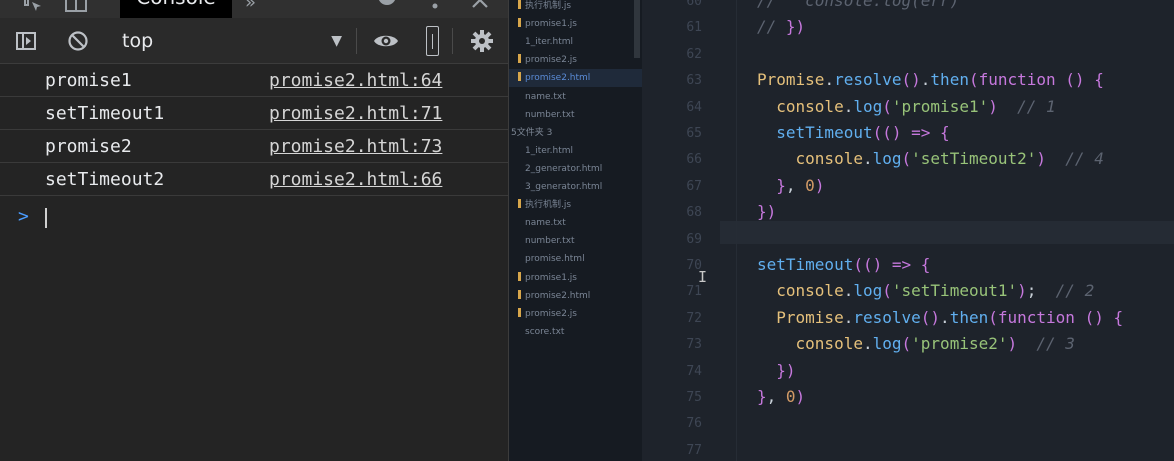 The height and width of the screenshot is (461, 1174). Describe the element at coordinates (694, 213) in the screenshot. I see `line-number: 68` at that location.